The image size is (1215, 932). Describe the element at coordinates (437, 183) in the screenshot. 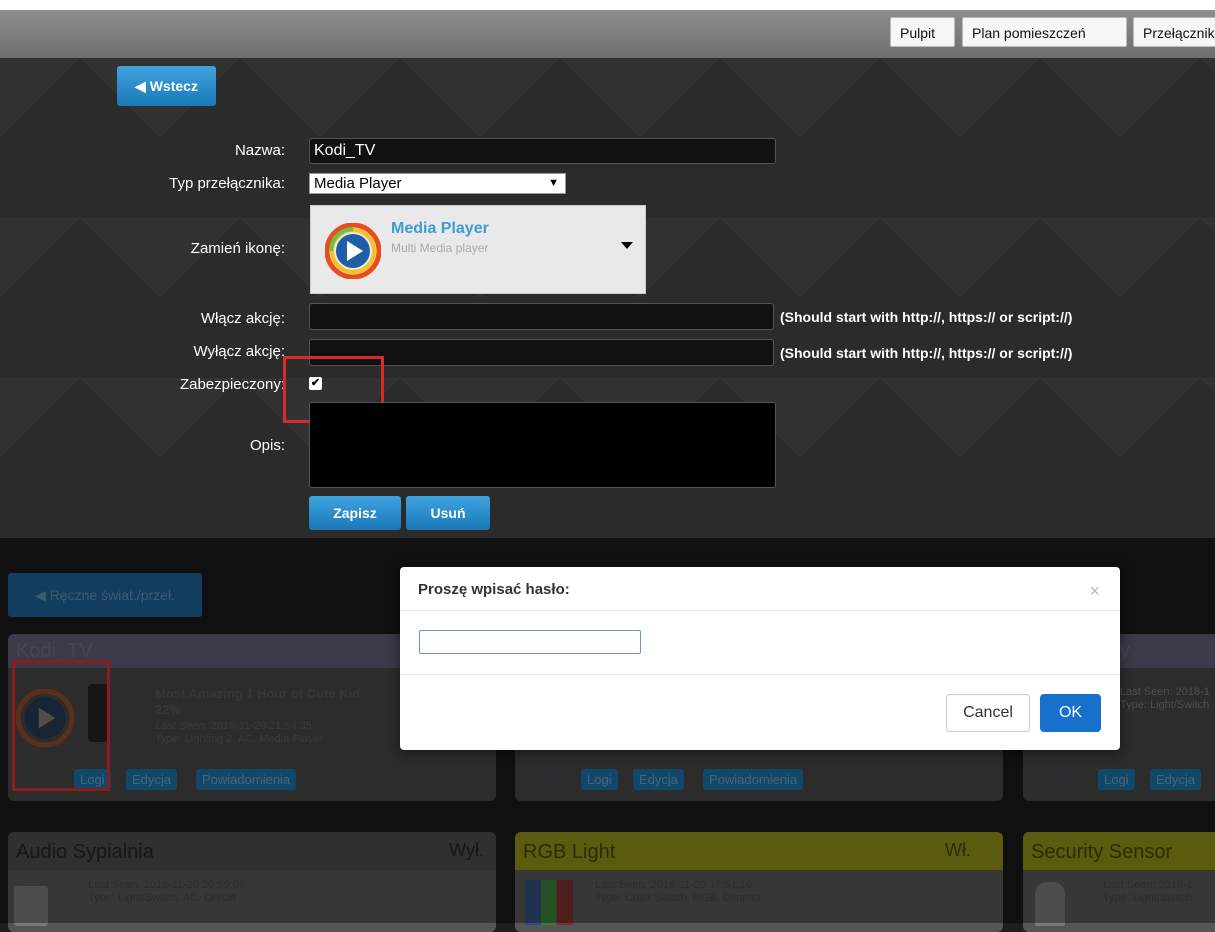

I see `switch-type-select: Media Player ▼` at that location.